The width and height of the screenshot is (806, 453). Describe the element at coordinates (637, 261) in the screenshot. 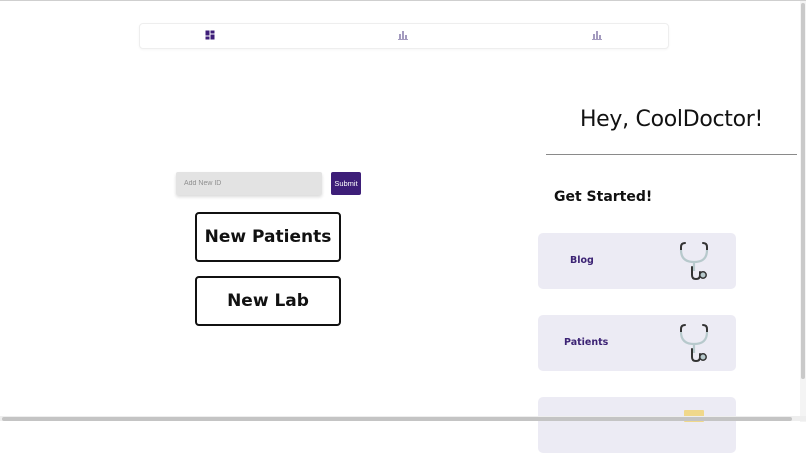

I see `blog-card: Blog` at that location.